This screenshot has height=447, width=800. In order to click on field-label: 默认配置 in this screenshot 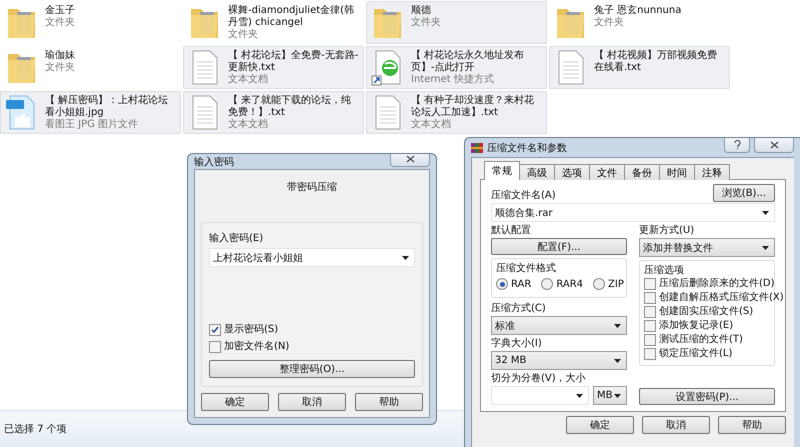, I will do `click(511, 230)`.